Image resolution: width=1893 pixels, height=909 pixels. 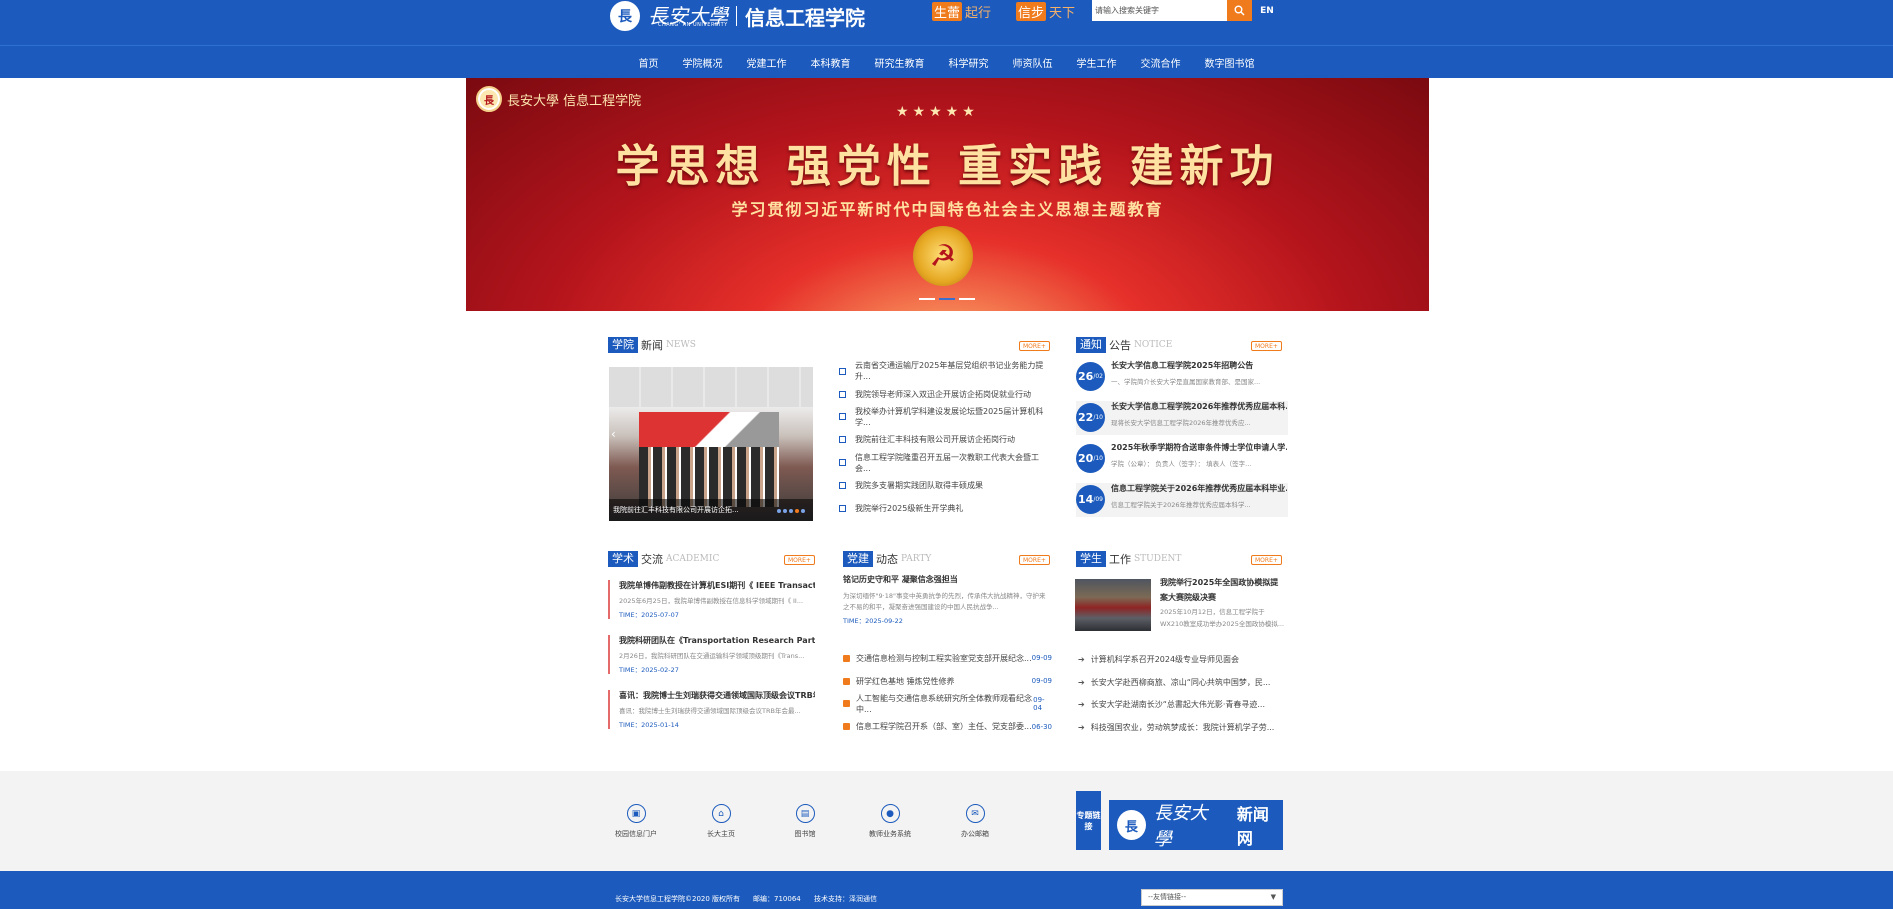 What do you see at coordinates (1097, 62) in the screenshot?
I see `nav-item-students: 学生工作` at bounding box center [1097, 62].